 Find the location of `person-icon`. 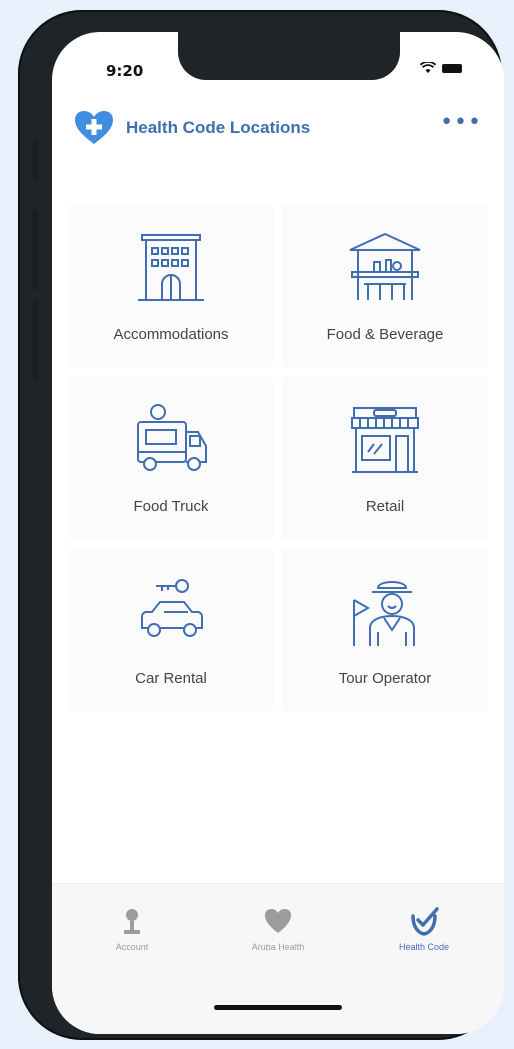

person-icon is located at coordinates (132, 921).